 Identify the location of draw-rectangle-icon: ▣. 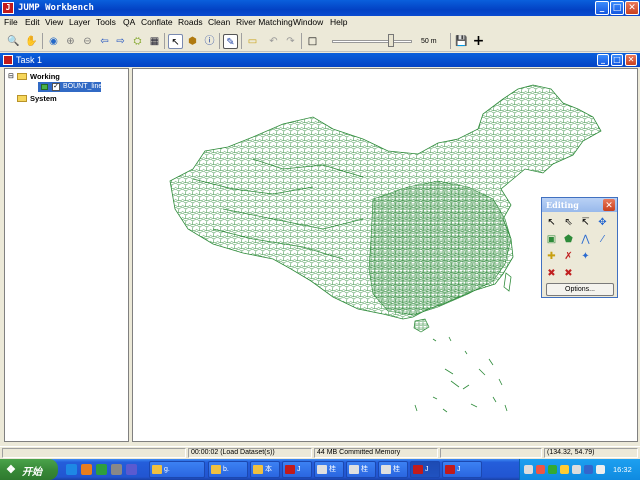
(551, 239).